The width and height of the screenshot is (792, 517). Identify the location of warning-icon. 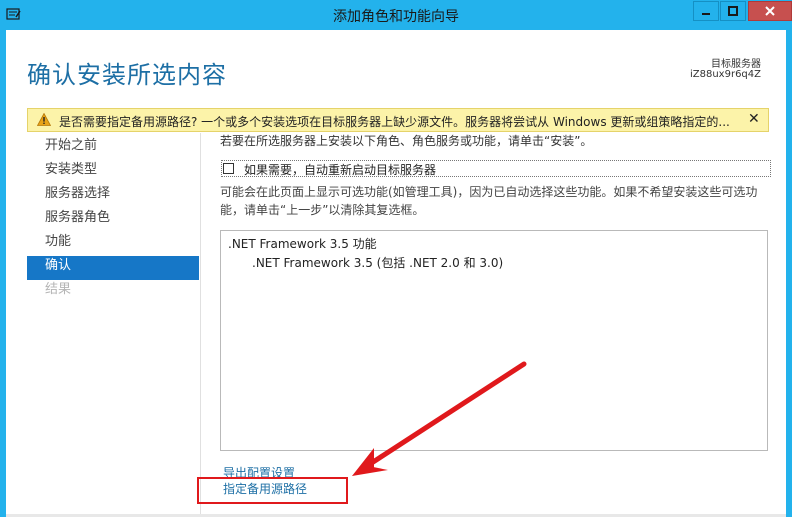
(44, 119).